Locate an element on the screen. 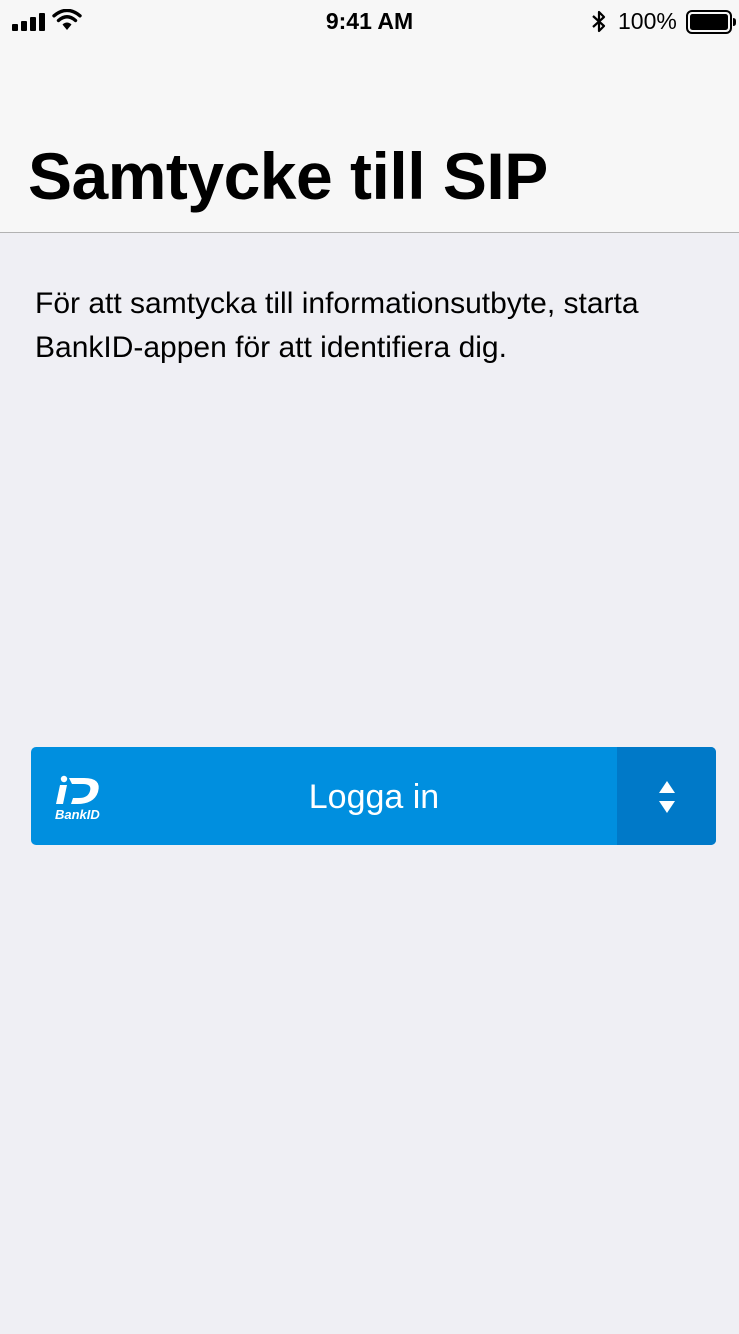 This screenshot has width=739, height=1334. bankid-login-button: BankID Logga in is located at coordinates (373, 796).